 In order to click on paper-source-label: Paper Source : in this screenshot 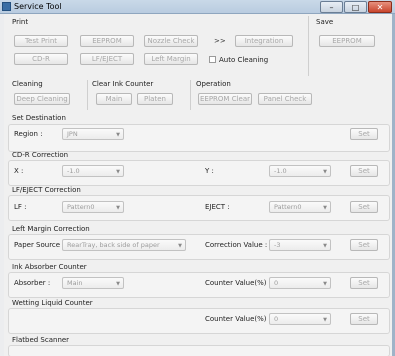, I will do `click(39, 245)`.